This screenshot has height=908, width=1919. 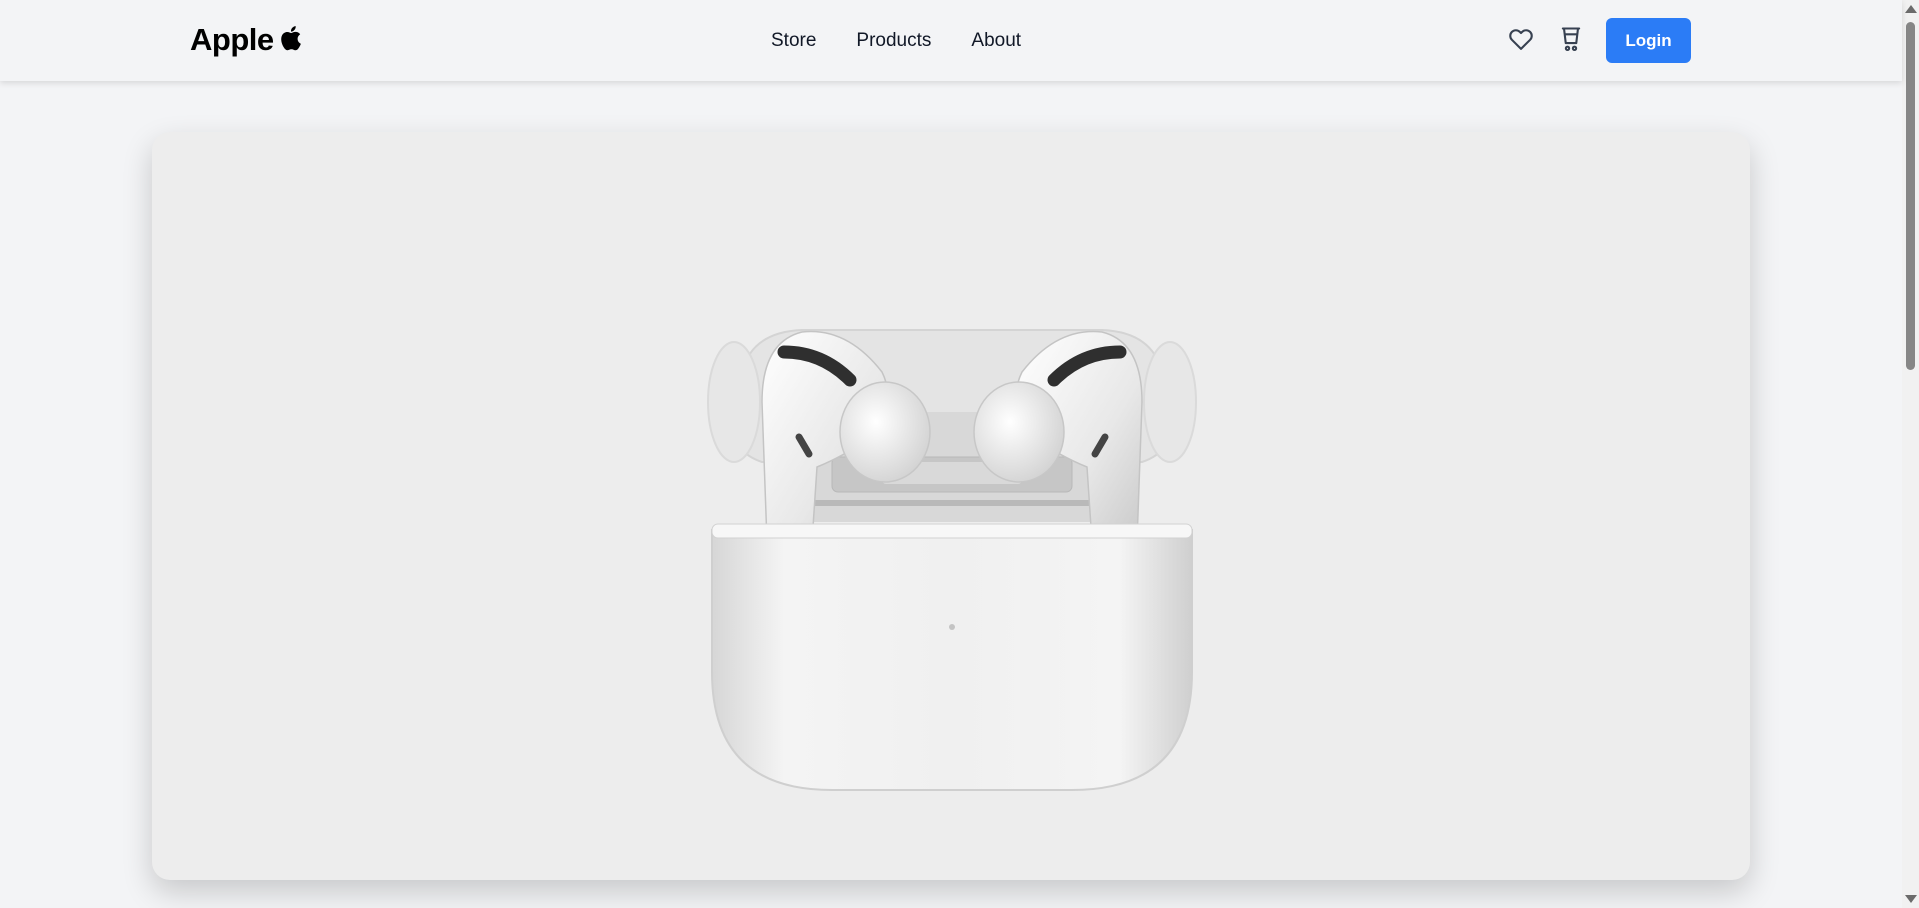 What do you see at coordinates (1648, 40) in the screenshot?
I see `login-button: Login` at bounding box center [1648, 40].